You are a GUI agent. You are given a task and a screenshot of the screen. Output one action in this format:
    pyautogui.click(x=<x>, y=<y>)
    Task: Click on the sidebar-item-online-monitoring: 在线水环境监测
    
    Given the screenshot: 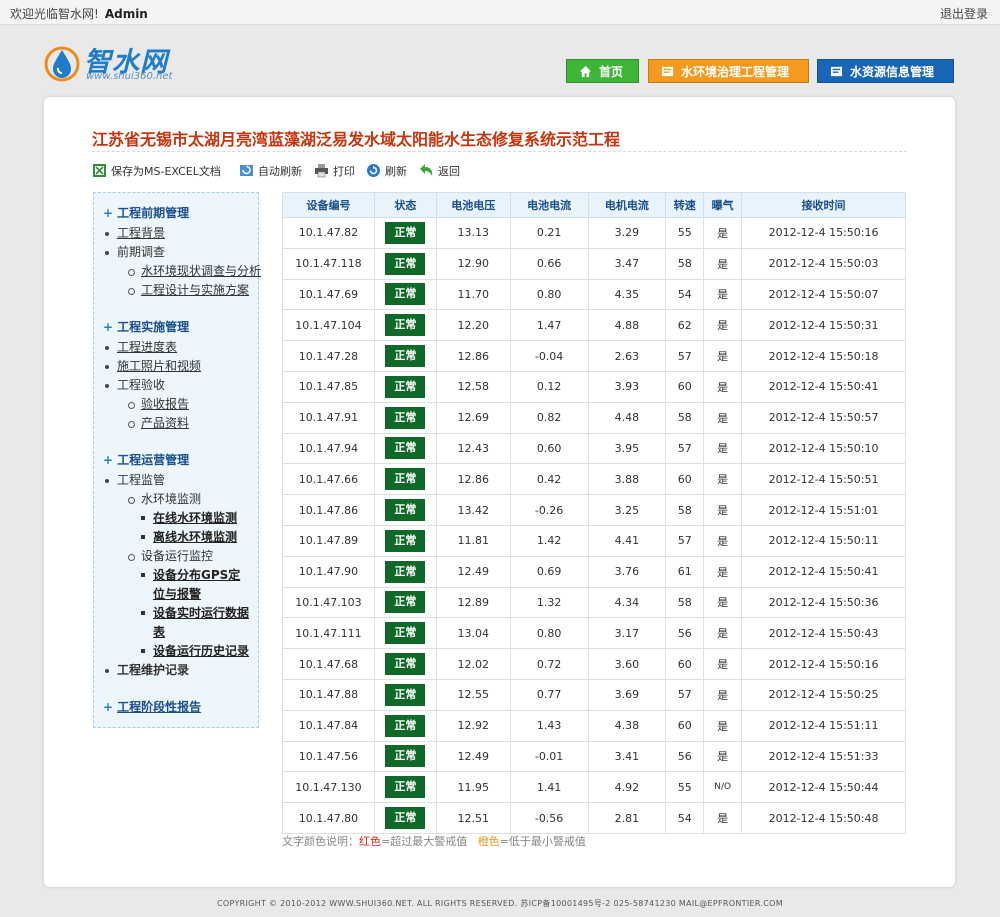 What is the action you would take?
    pyautogui.click(x=176, y=518)
    